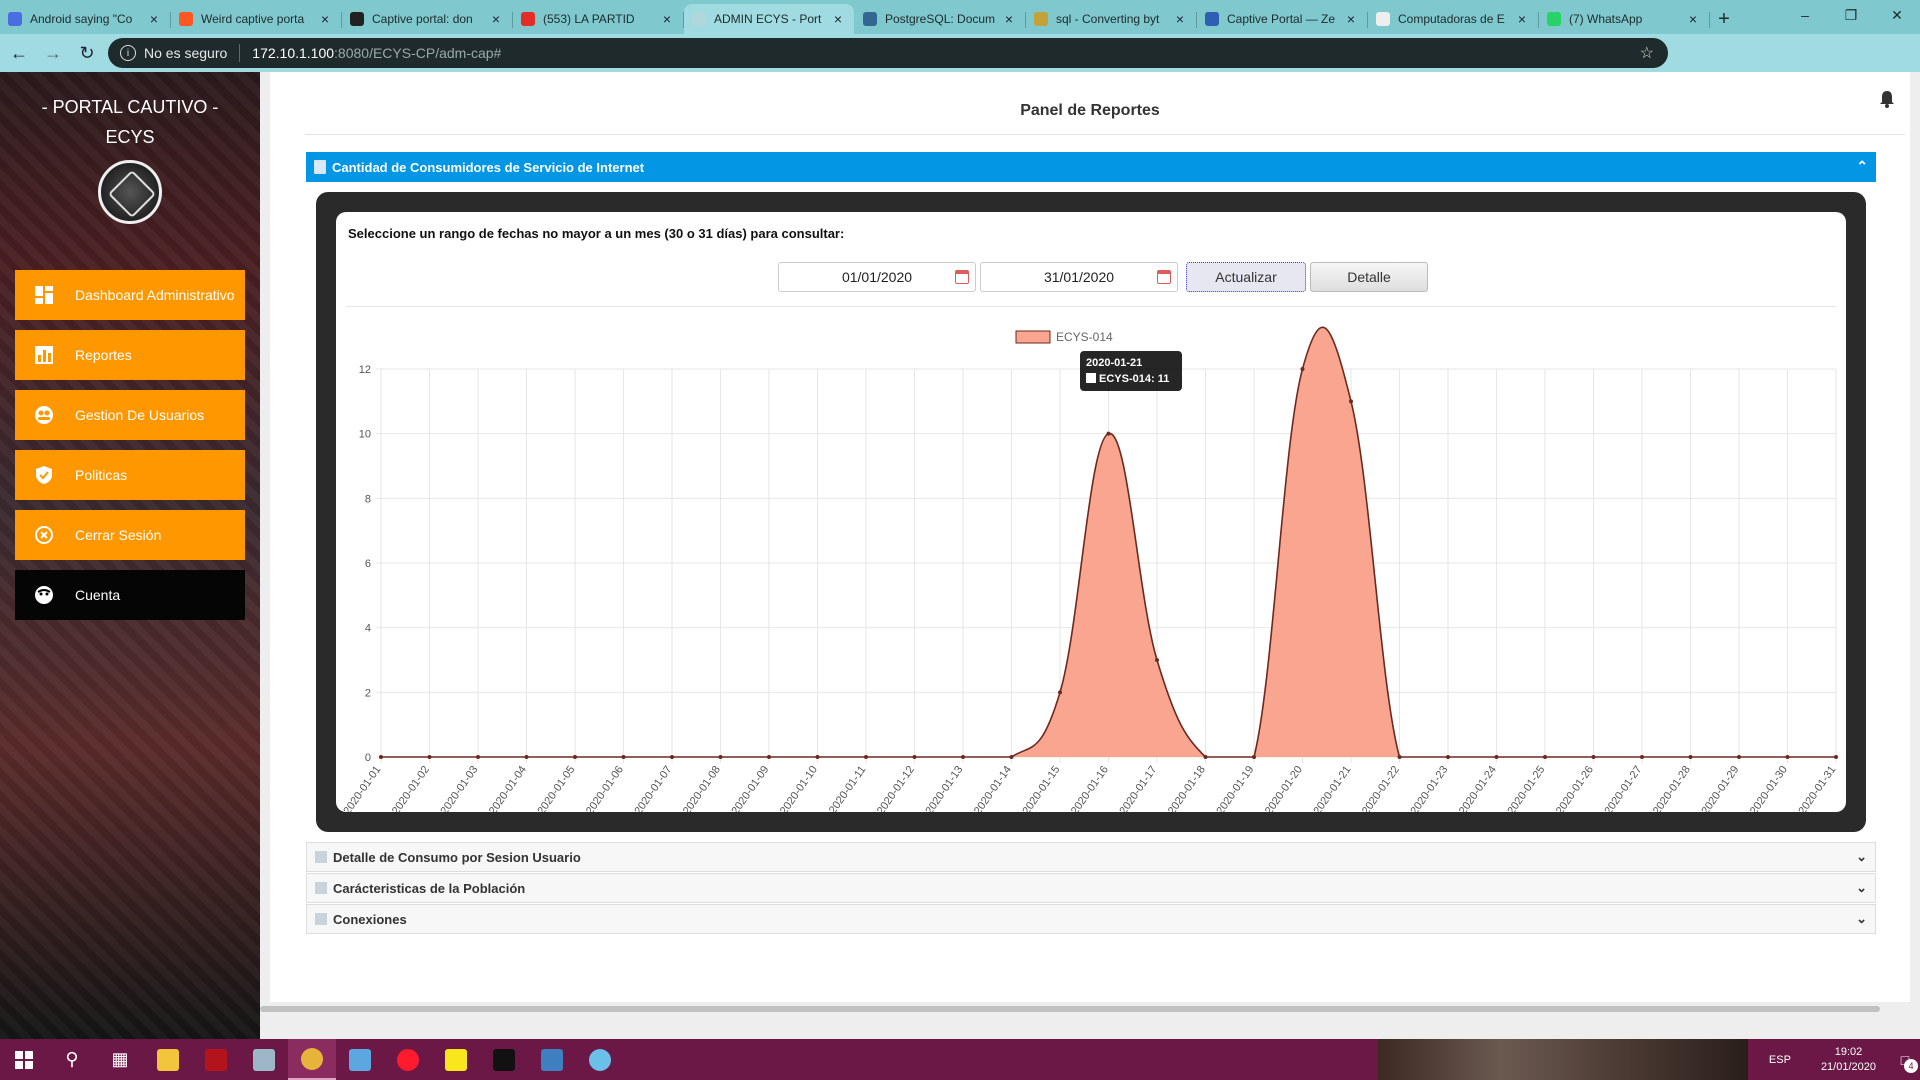 This screenshot has width=1920, height=1080. What do you see at coordinates (1911, 1065) in the screenshot?
I see `notification-count: 4` at bounding box center [1911, 1065].